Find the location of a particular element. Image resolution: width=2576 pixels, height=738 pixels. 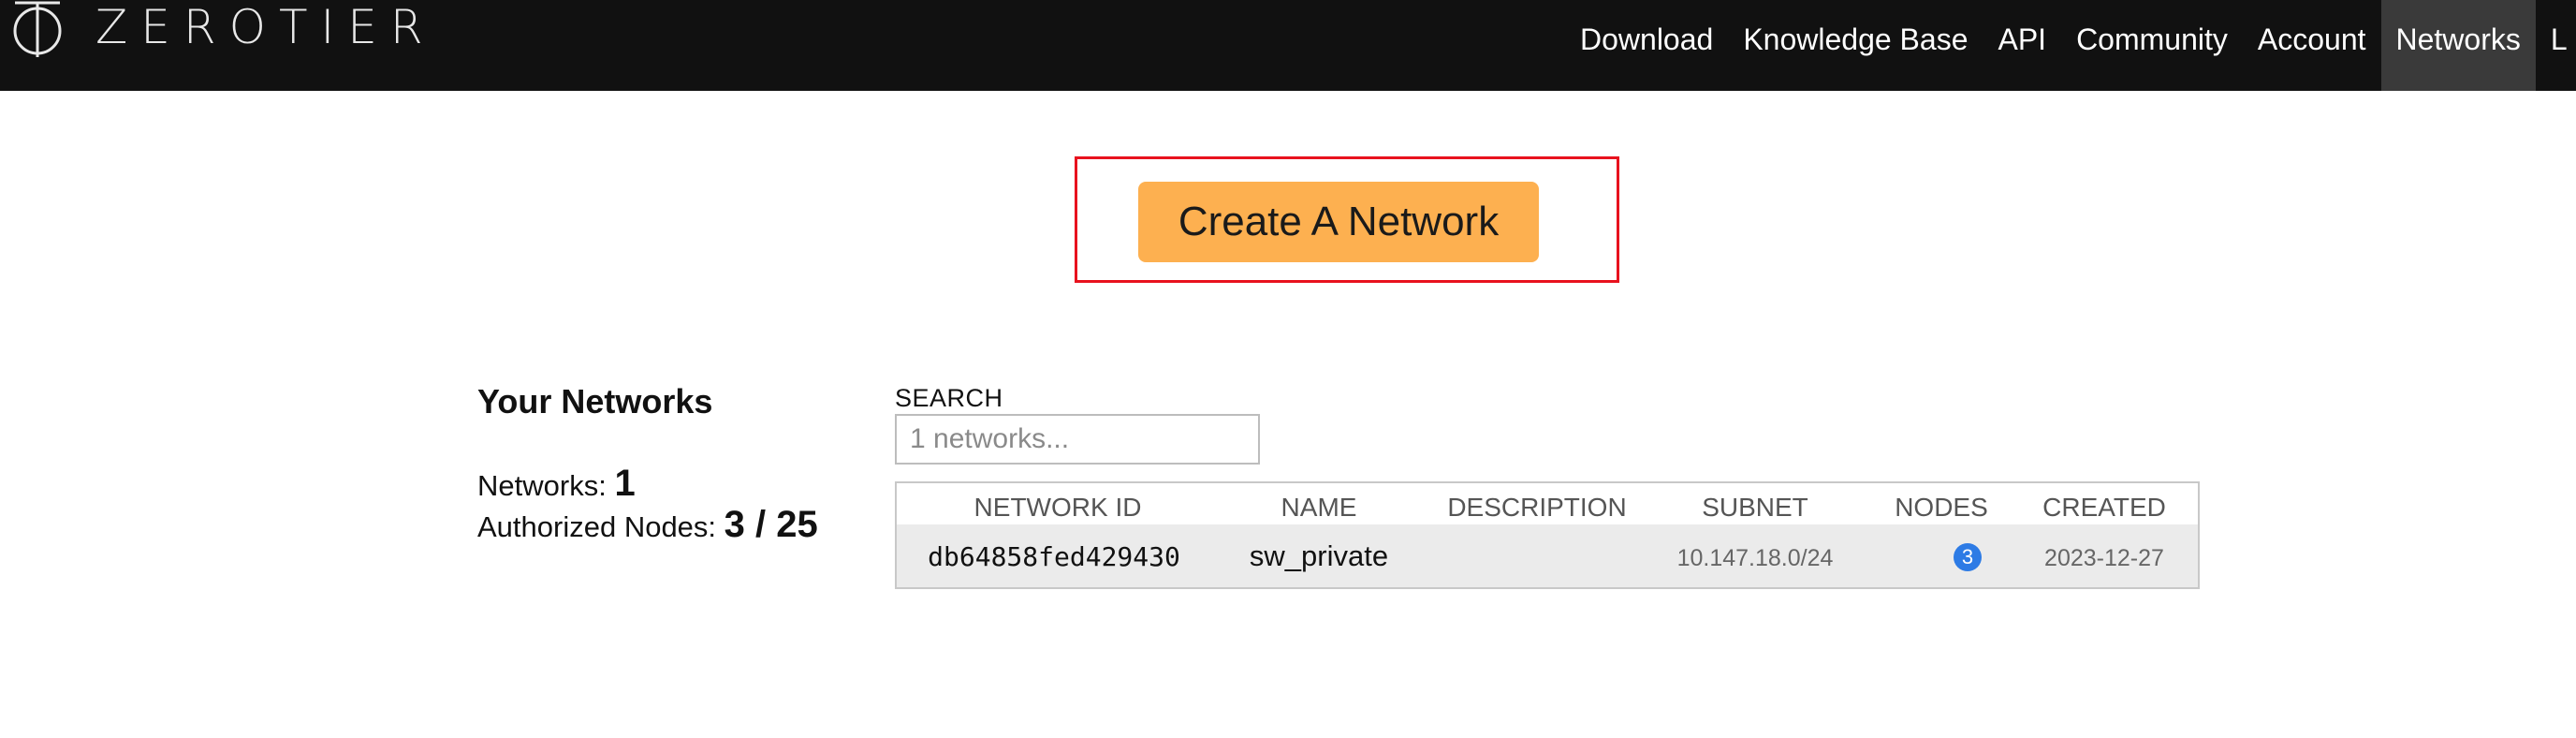

network-created-cell: 2023-12-27 is located at coordinates (2104, 558).